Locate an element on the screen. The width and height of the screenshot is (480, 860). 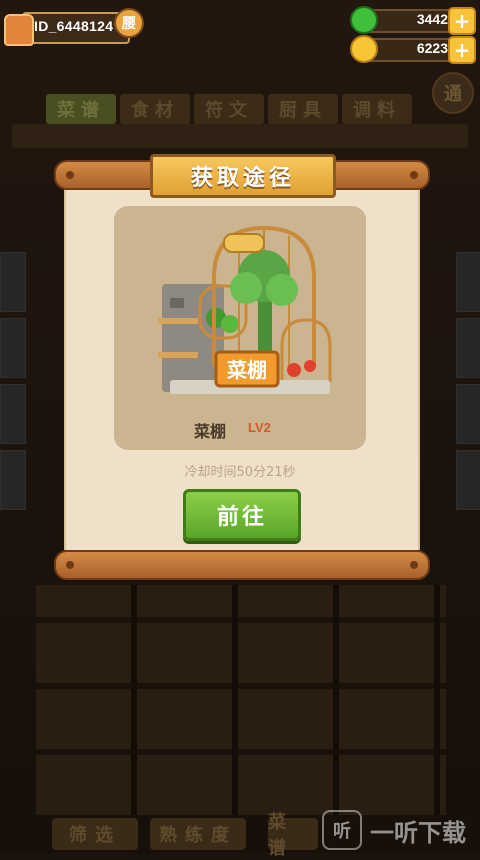
popup-title-plate: 获取途径 is located at coordinates (243, 176).